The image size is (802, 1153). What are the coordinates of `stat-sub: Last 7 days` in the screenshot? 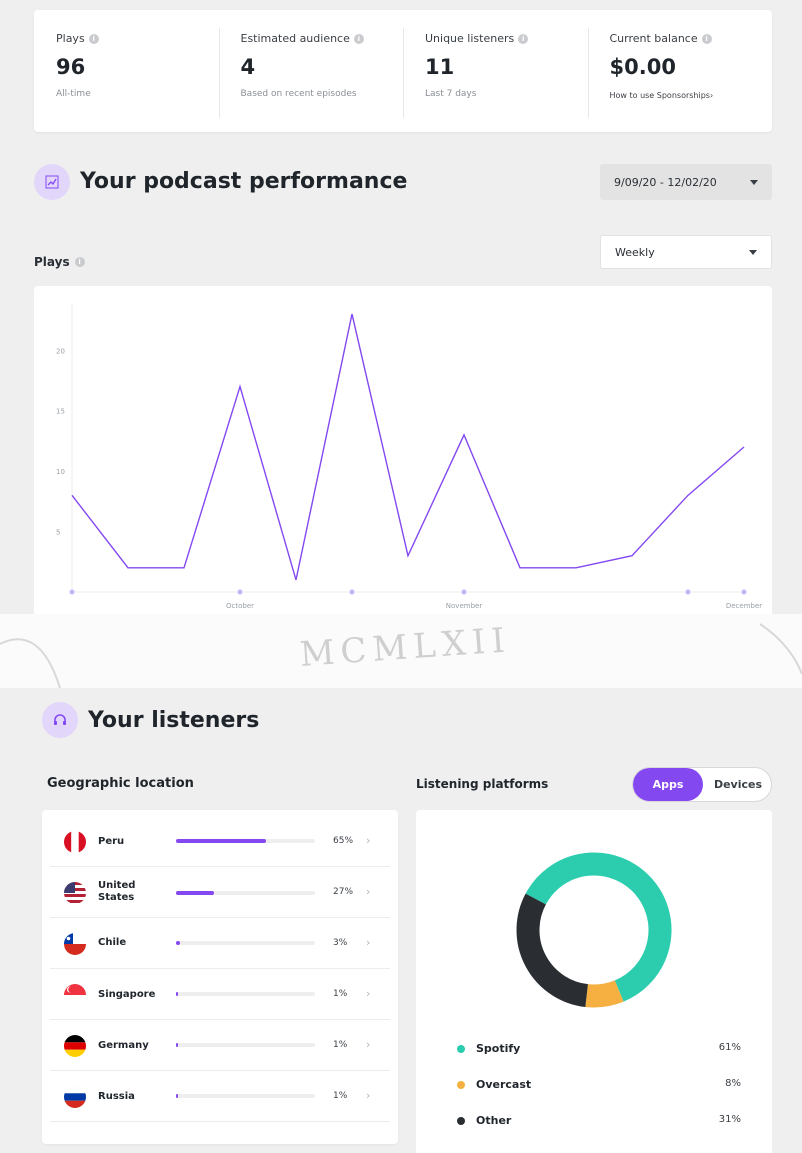 It's located at (451, 94).